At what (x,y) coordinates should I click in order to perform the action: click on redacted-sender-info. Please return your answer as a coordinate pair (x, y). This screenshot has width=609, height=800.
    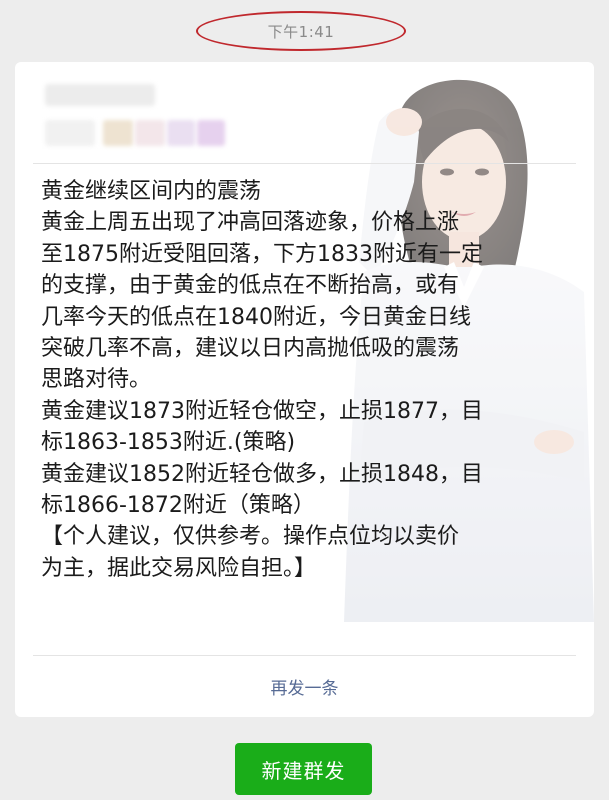
    Looking at the image, I should click on (145, 124).